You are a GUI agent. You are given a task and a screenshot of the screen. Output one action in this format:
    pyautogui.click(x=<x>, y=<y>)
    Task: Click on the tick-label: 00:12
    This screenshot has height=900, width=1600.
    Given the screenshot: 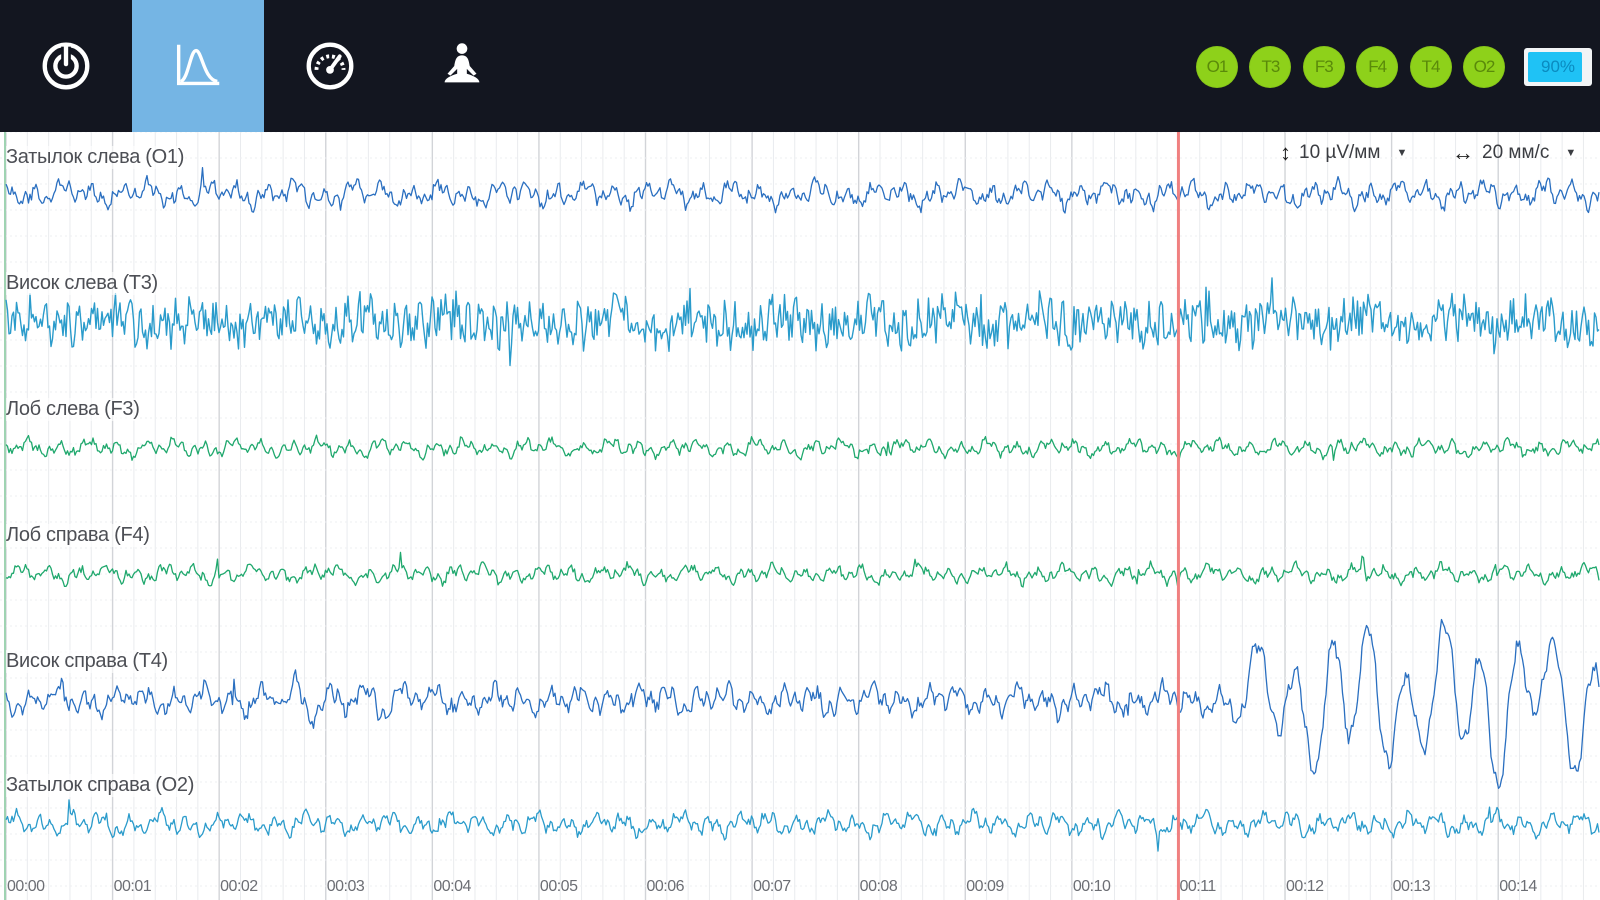 What is the action you would take?
    pyautogui.click(x=1305, y=886)
    